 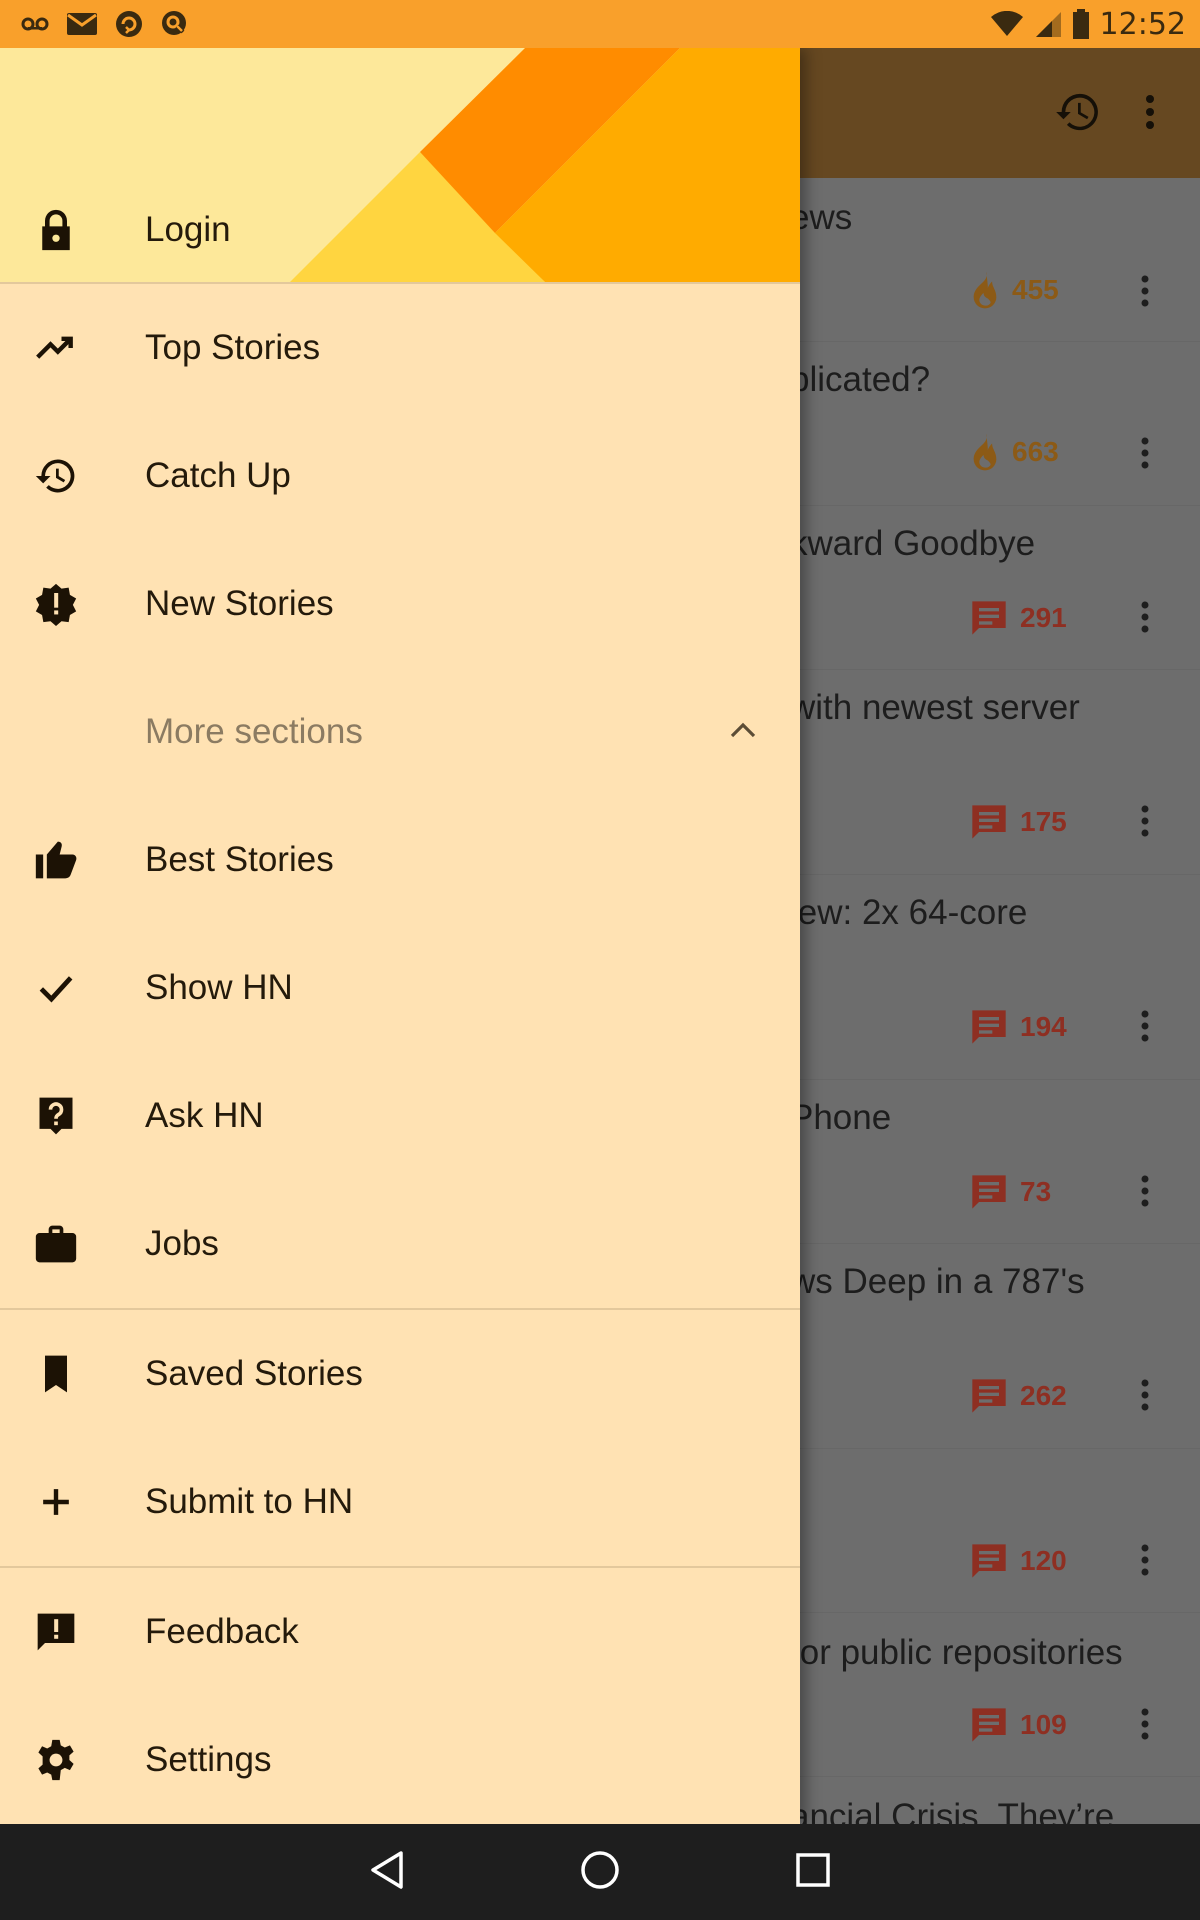 What do you see at coordinates (400, 230) in the screenshot?
I see `login-row: Login` at bounding box center [400, 230].